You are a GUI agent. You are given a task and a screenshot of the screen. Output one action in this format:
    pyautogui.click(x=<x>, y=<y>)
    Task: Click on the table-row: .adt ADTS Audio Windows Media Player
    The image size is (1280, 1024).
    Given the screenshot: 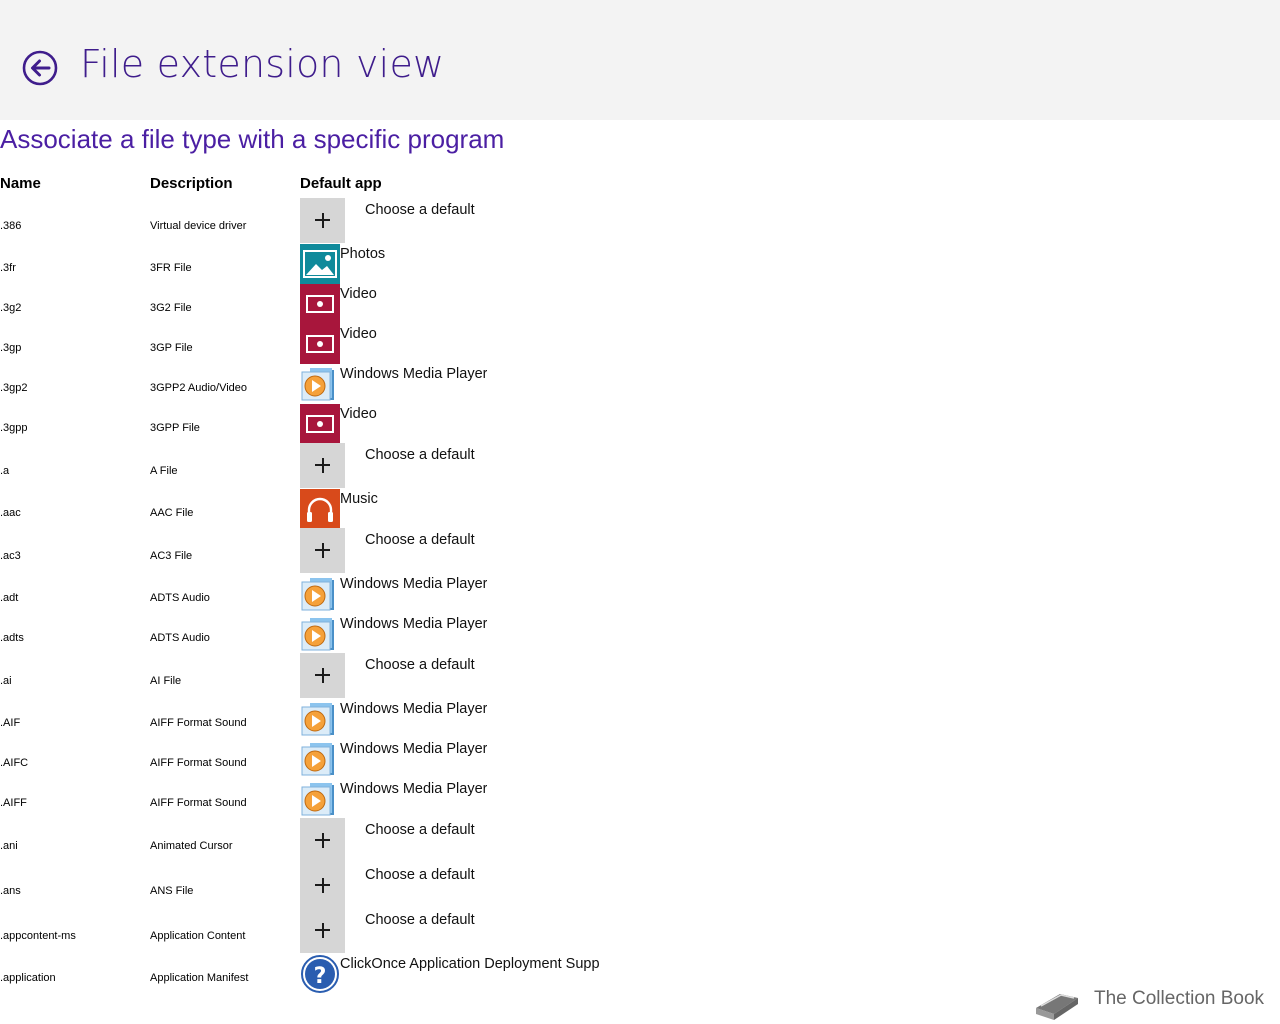 What is the action you would take?
    pyautogui.click(x=320, y=594)
    